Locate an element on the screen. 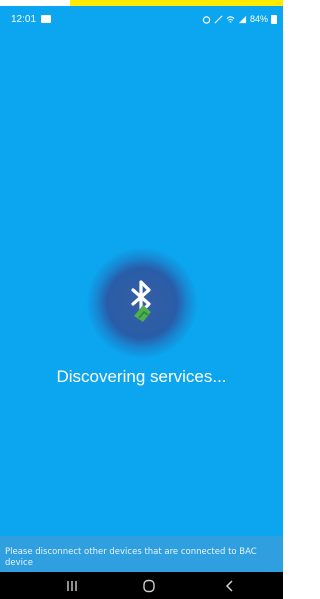  loading-indicator is located at coordinates (142, 303).